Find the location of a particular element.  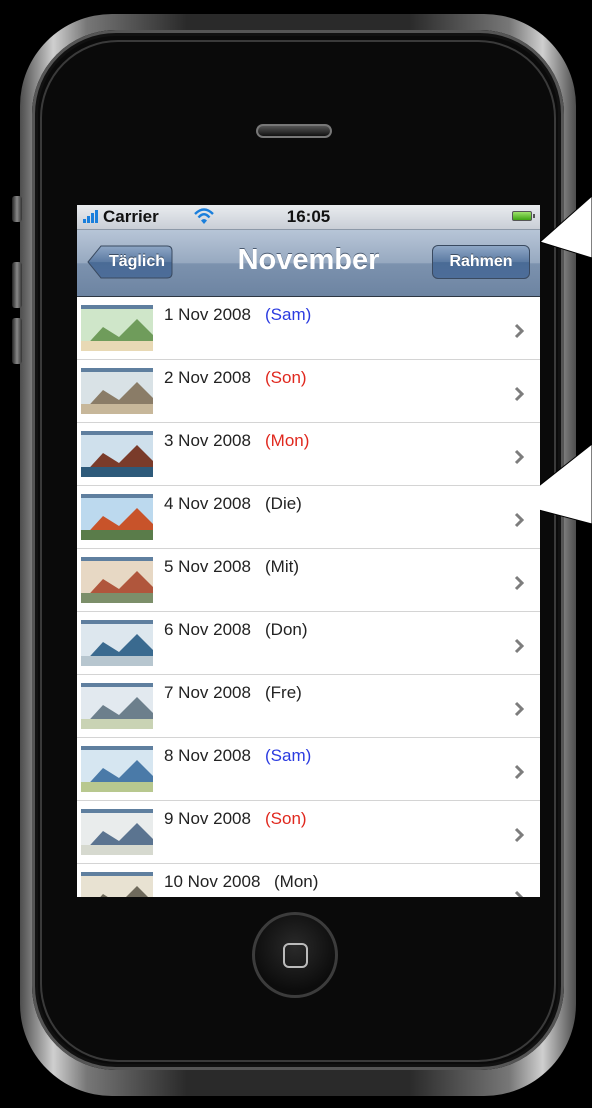

home-button is located at coordinates (295, 955).